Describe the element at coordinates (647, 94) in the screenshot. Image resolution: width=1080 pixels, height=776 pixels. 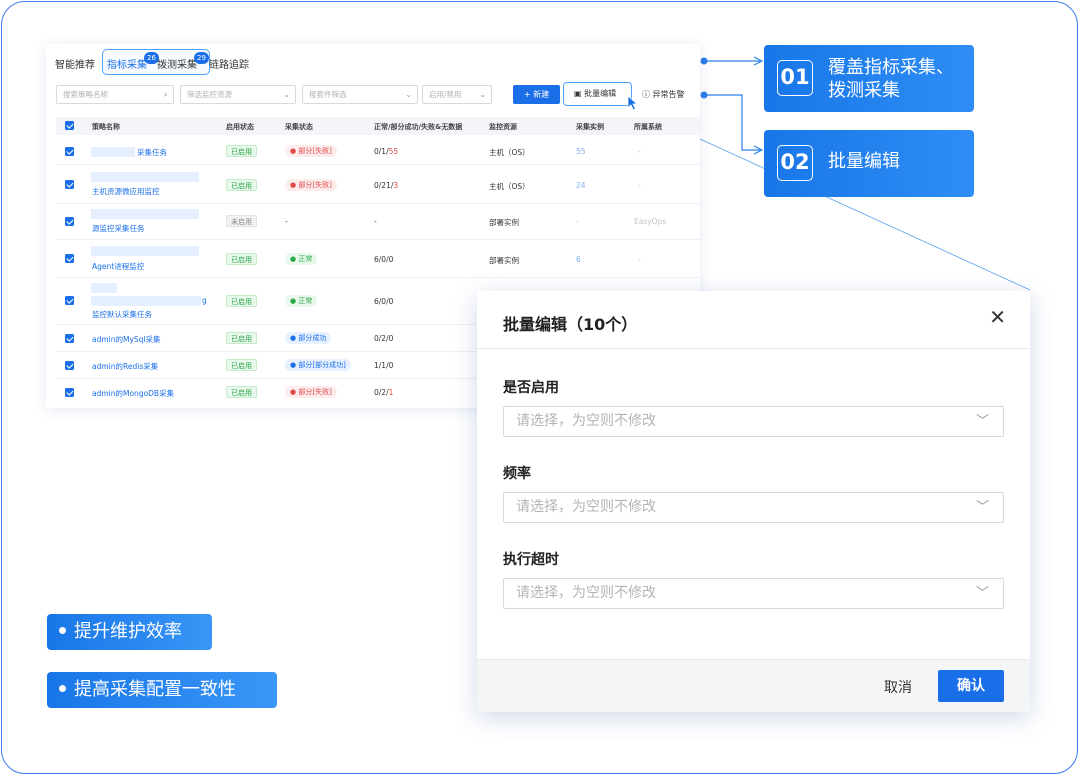
I see `info-icon: ⓘ` at that location.